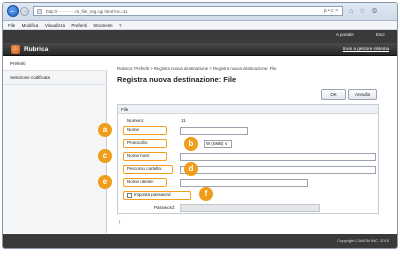  What do you see at coordinates (362, 94) in the screenshot?
I see `cancel-button: Annulla` at bounding box center [362, 94].